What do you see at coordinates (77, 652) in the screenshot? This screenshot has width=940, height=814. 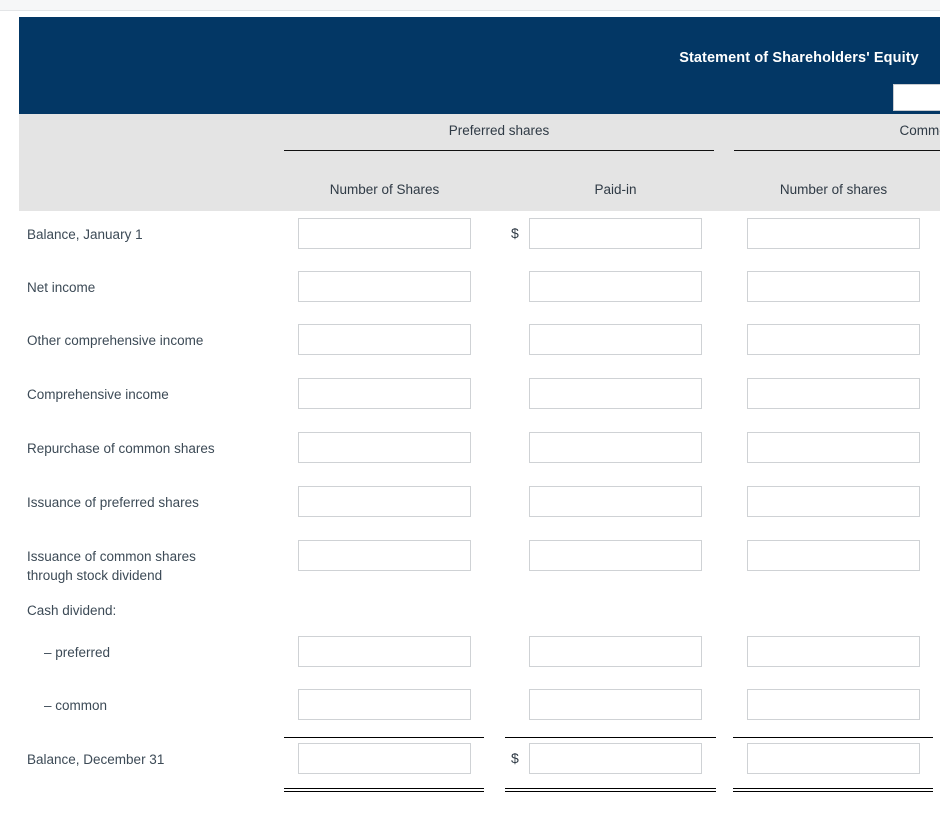 I see `row-label: – preferred` at bounding box center [77, 652].